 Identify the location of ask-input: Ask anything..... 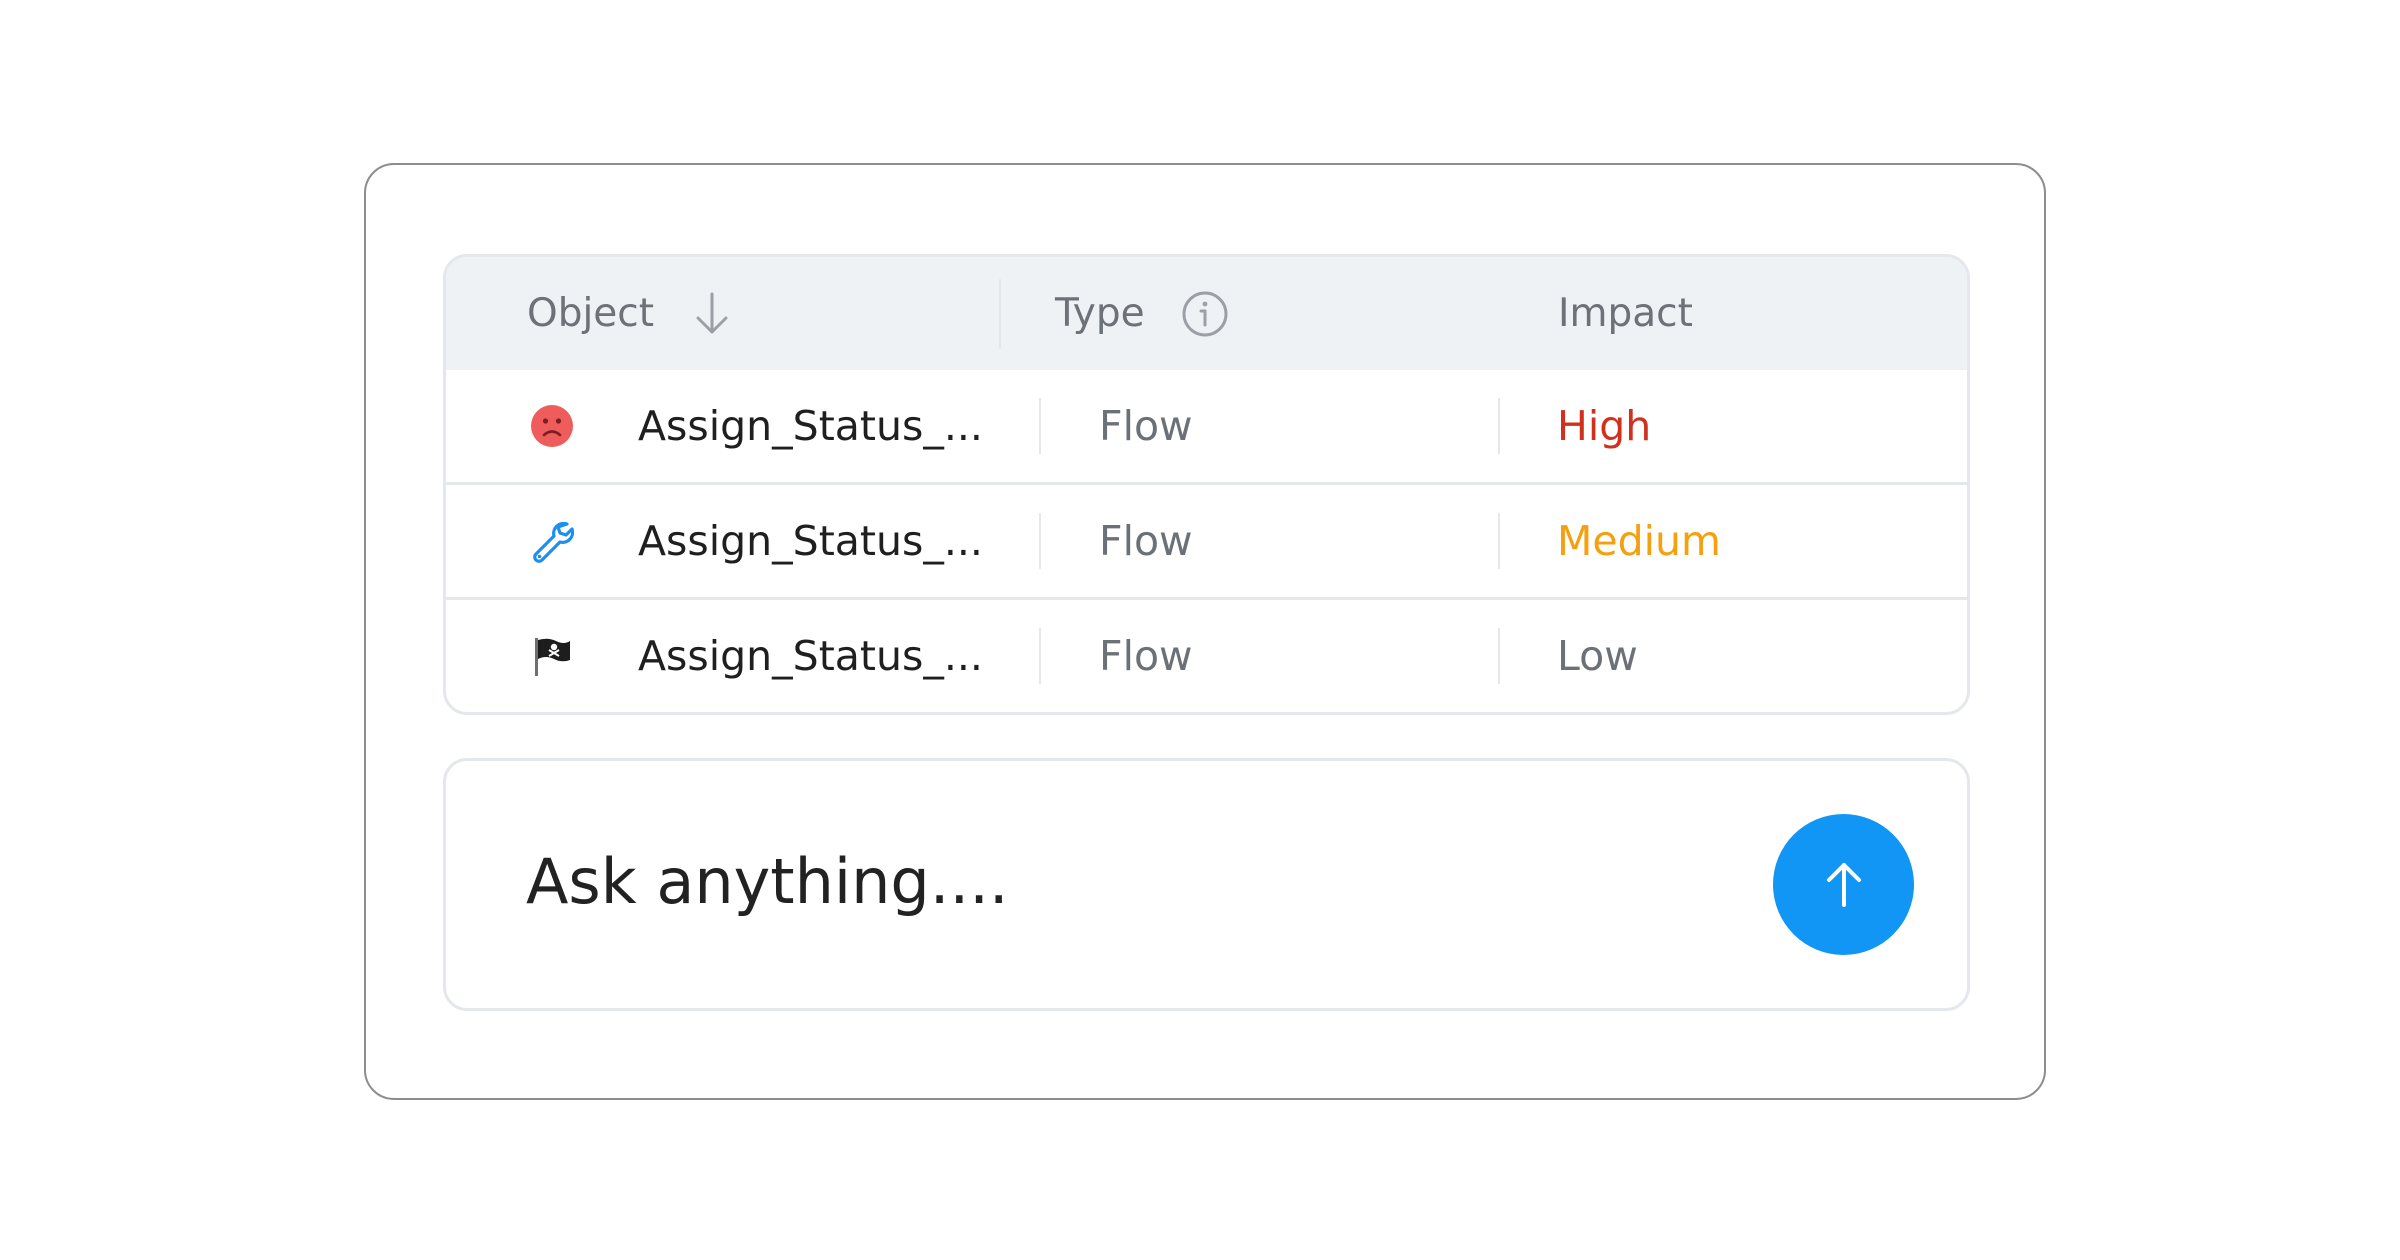
(1206, 884).